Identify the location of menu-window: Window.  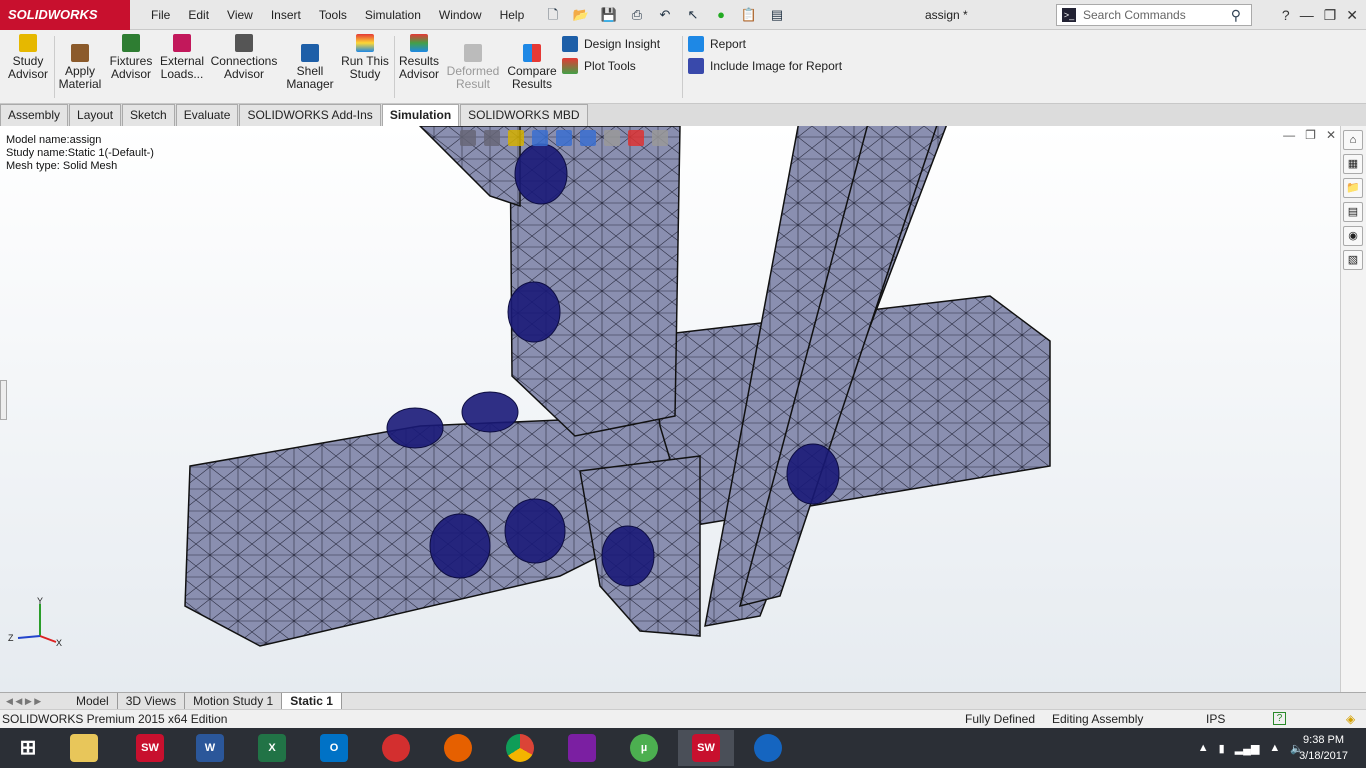
(460, 15).